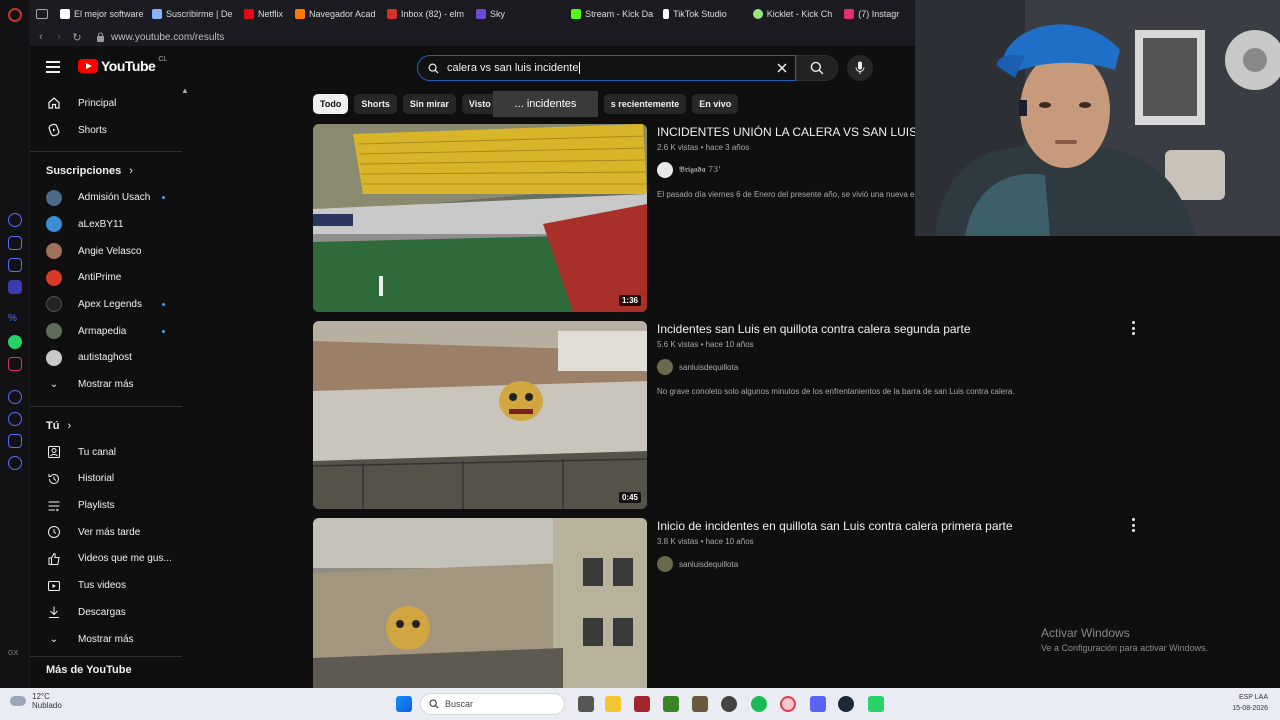 This screenshot has height=720, width=1280. I want to click on video-thumbnail: 1:36, so click(480, 218).